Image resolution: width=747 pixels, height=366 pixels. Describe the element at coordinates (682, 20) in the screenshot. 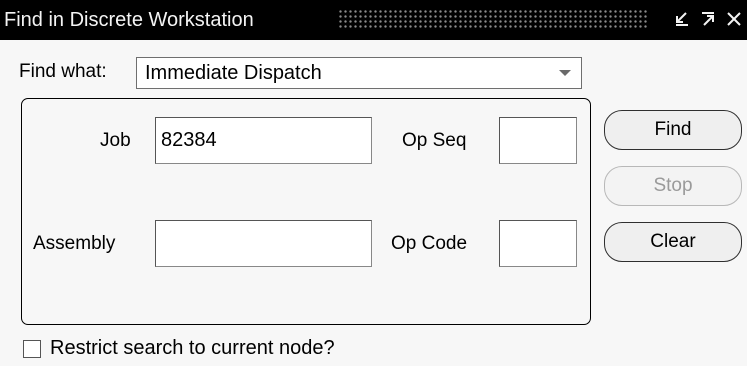

I see `minimize-icon` at that location.